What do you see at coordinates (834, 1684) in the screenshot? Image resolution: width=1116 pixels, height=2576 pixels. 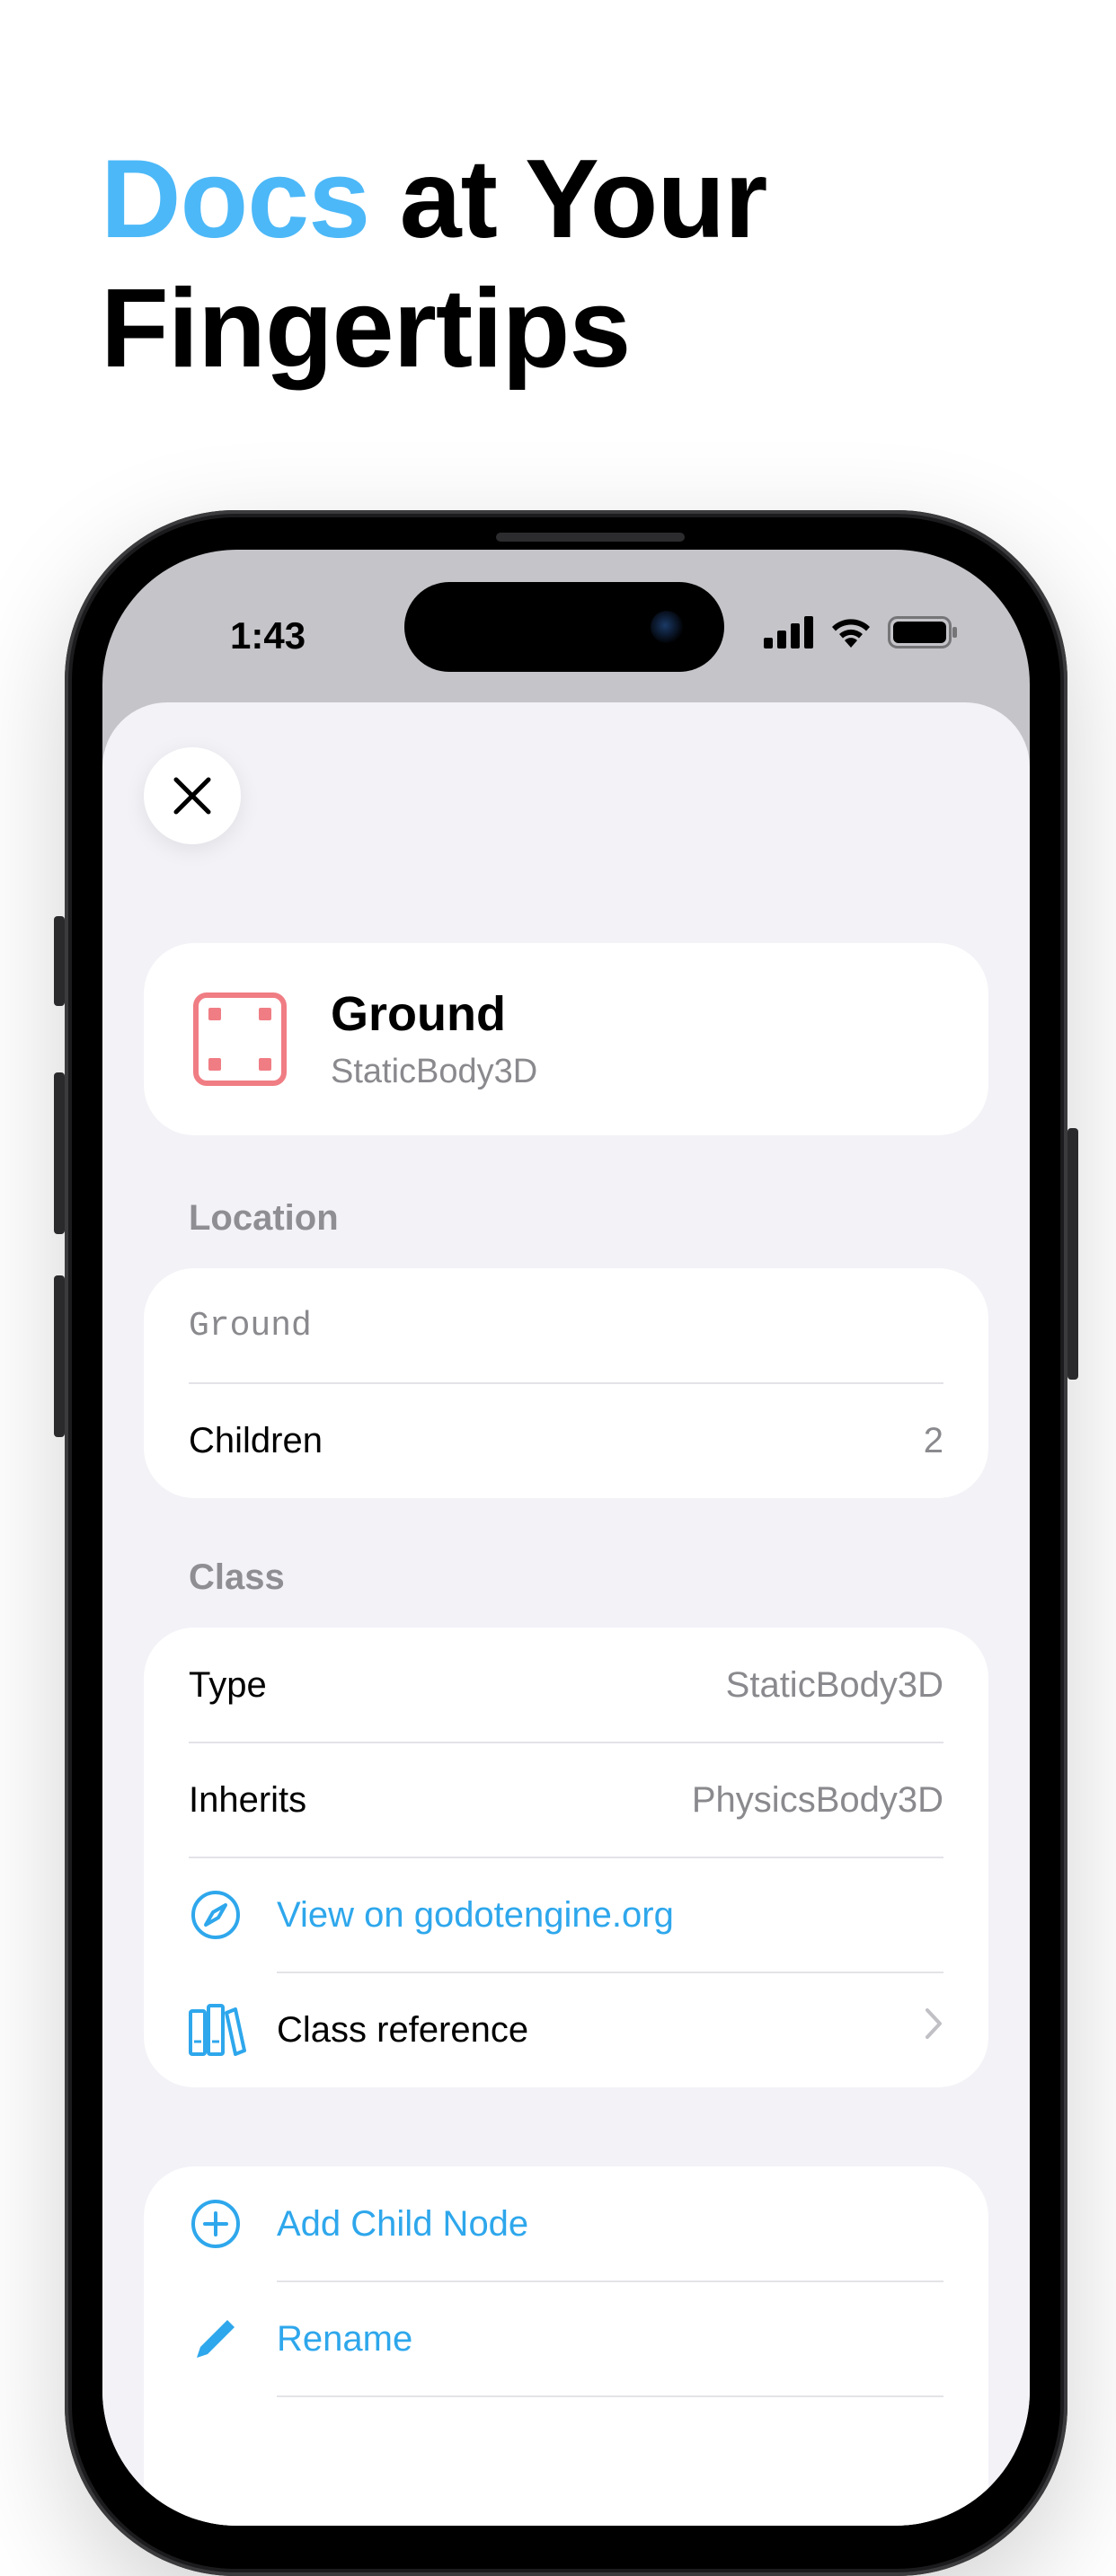 I see `type-value: StaticBody3D` at bounding box center [834, 1684].